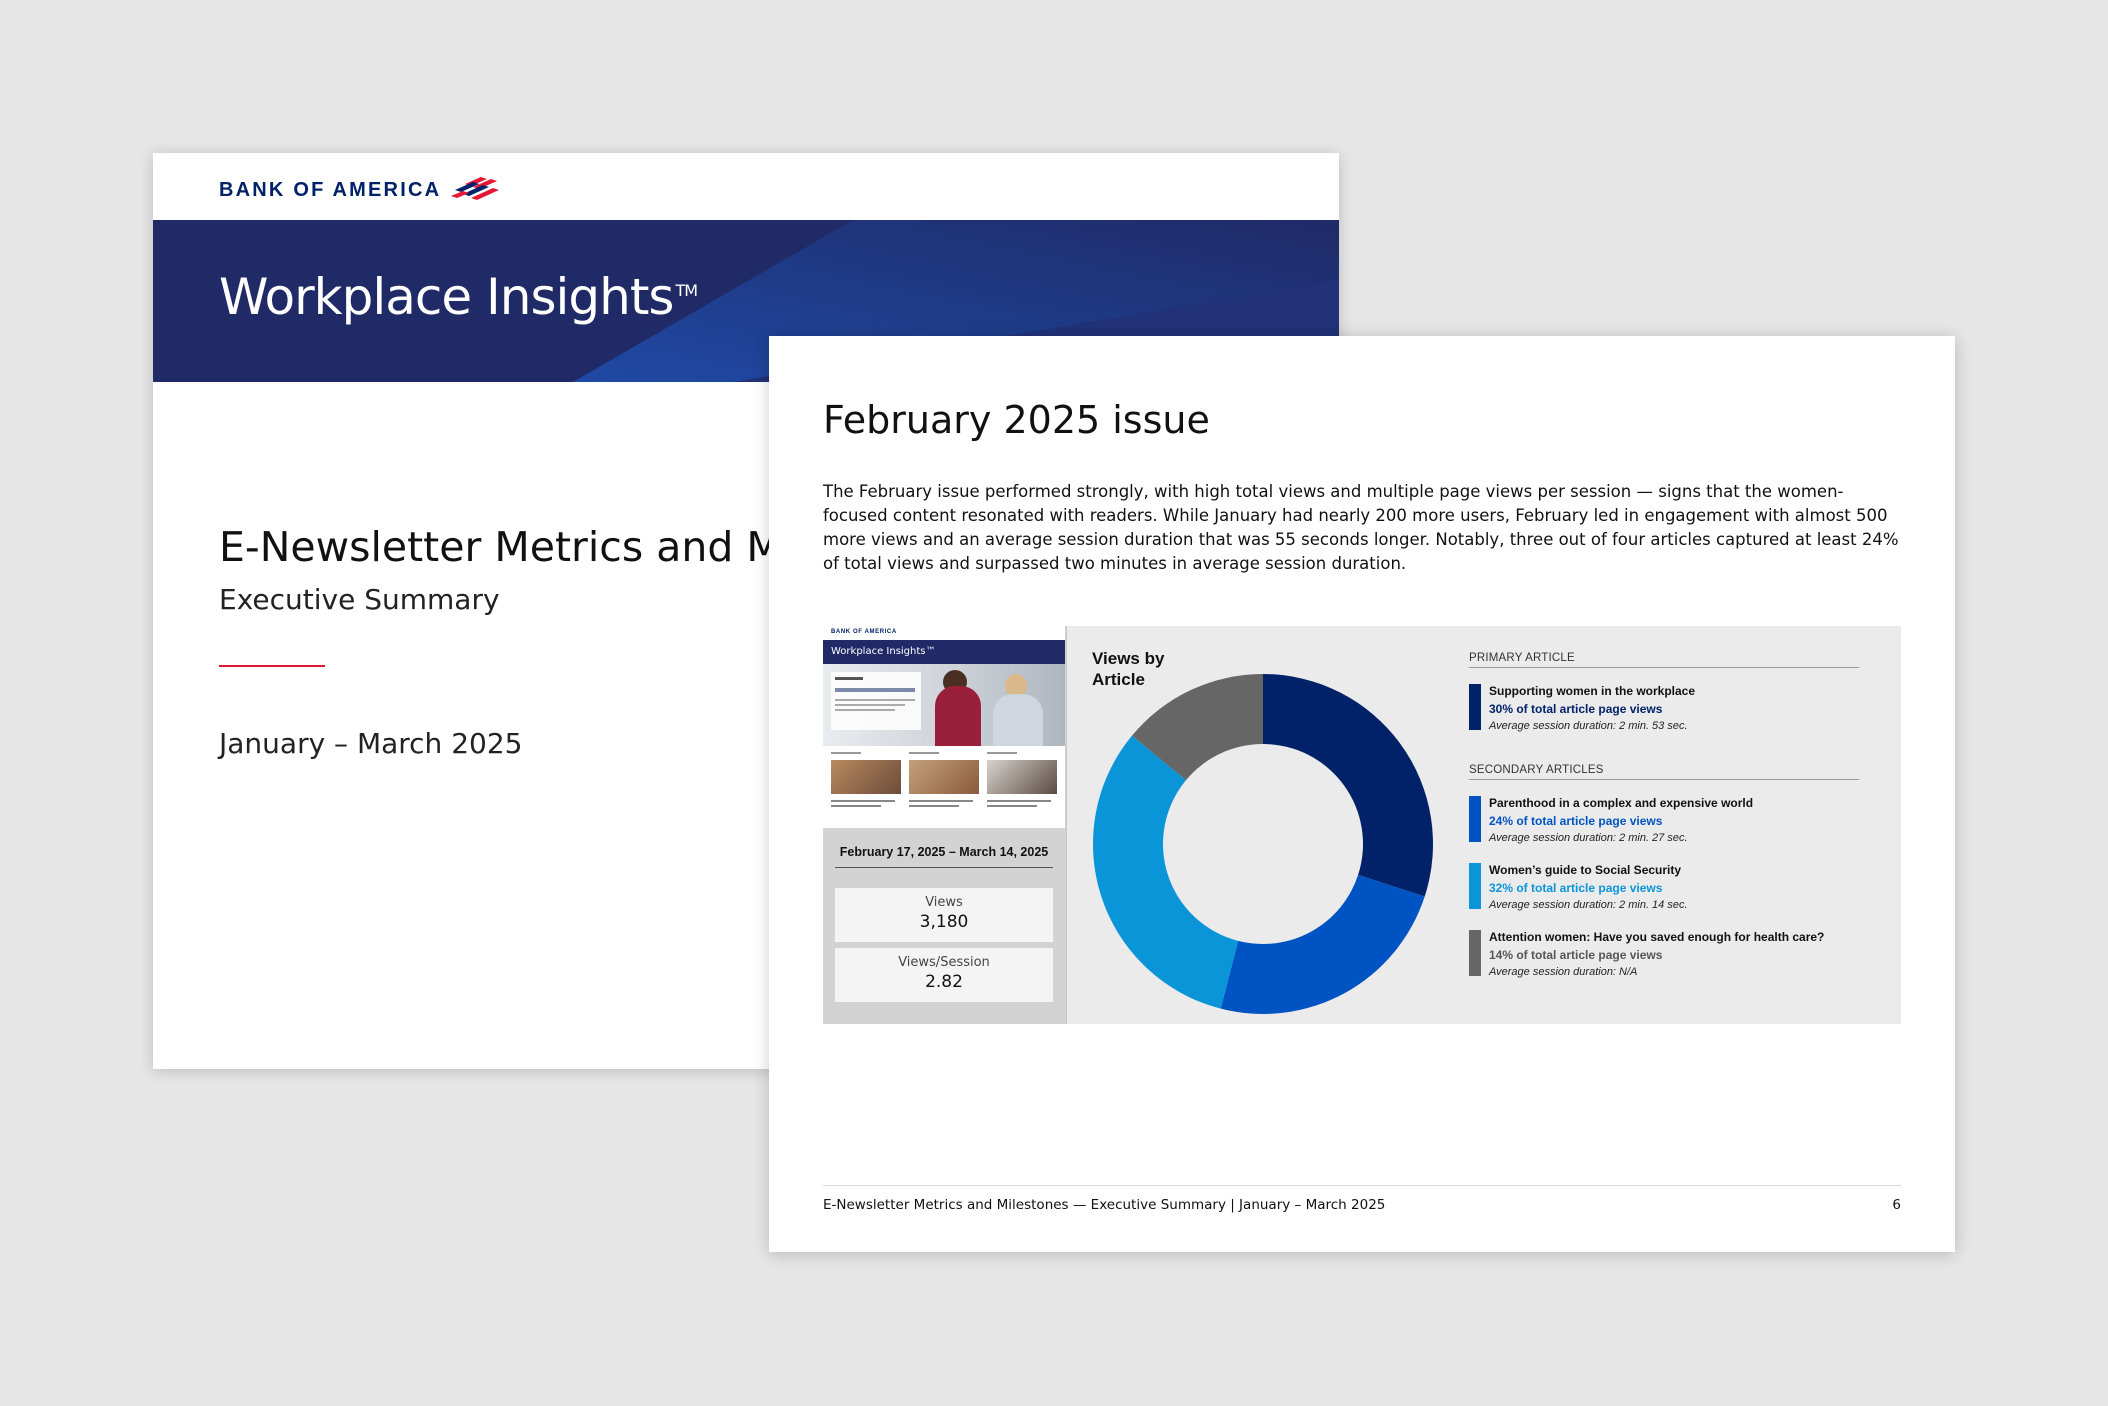 Image resolution: width=2108 pixels, height=1406 pixels. Describe the element at coordinates (1016, 420) in the screenshot. I see `page-title: February 2025 issue` at that location.